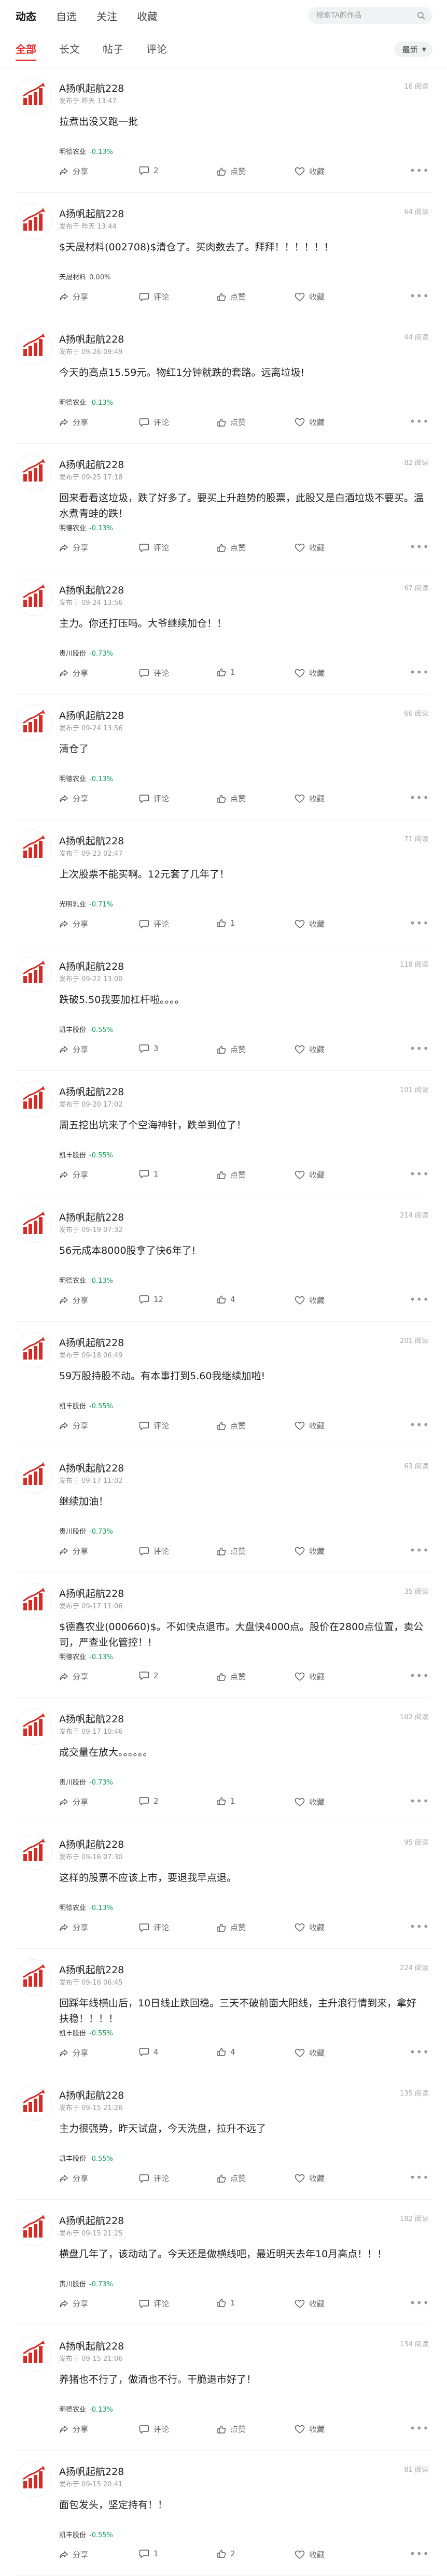 The width and height of the screenshot is (447, 2576). What do you see at coordinates (242, 372) in the screenshot?
I see `post-content: 今天的高点15.59元。物红1分钟就跌的套路。远离垃圾!` at bounding box center [242, 372].